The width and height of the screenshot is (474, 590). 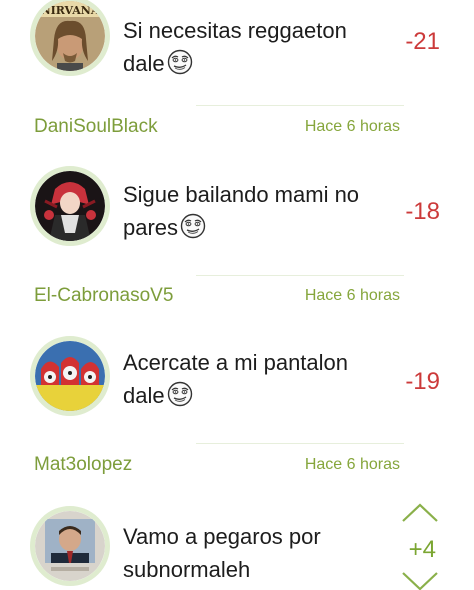 What do you see at coordinates (422, 381) in the screenshot?
I see `score: -19` at bounding box center [422, 381].